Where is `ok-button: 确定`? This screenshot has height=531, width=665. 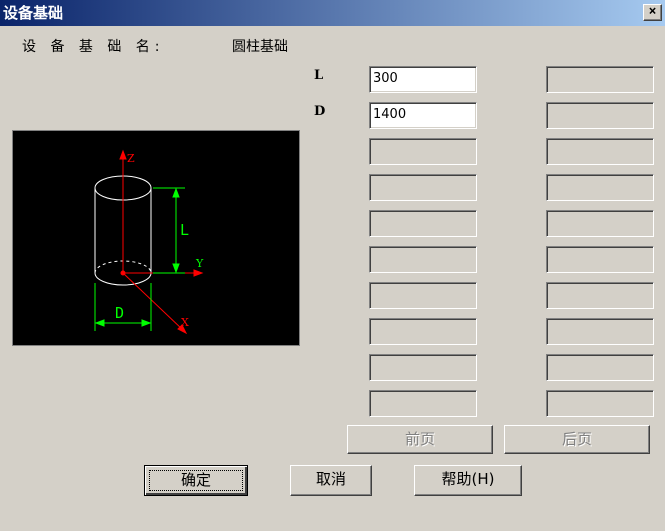 ok-button: 确定 is located at coordinates (196, 480).